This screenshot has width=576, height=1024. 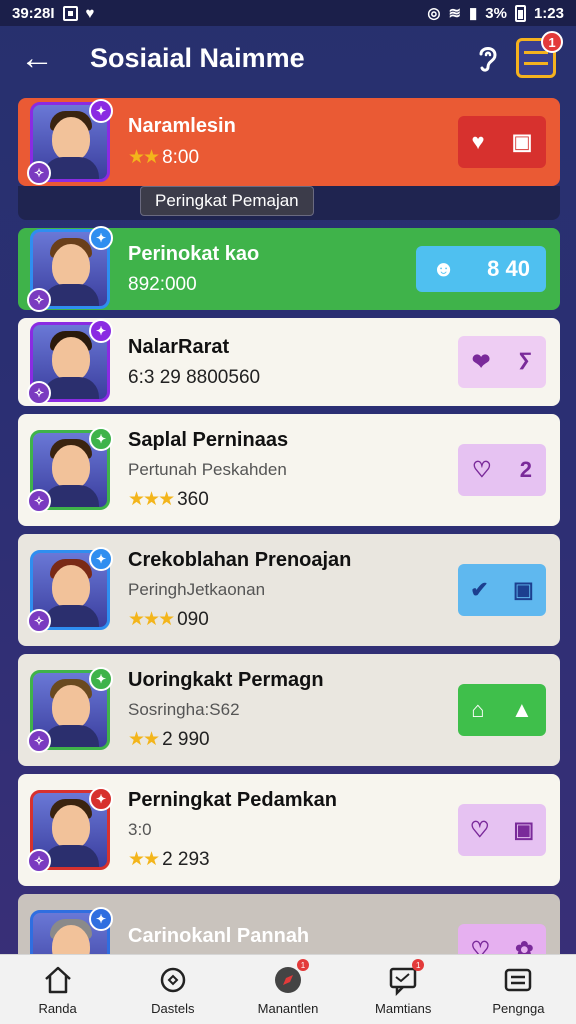 I want to click on action-secondary-icon: ▲, so click(x=521, y=709).